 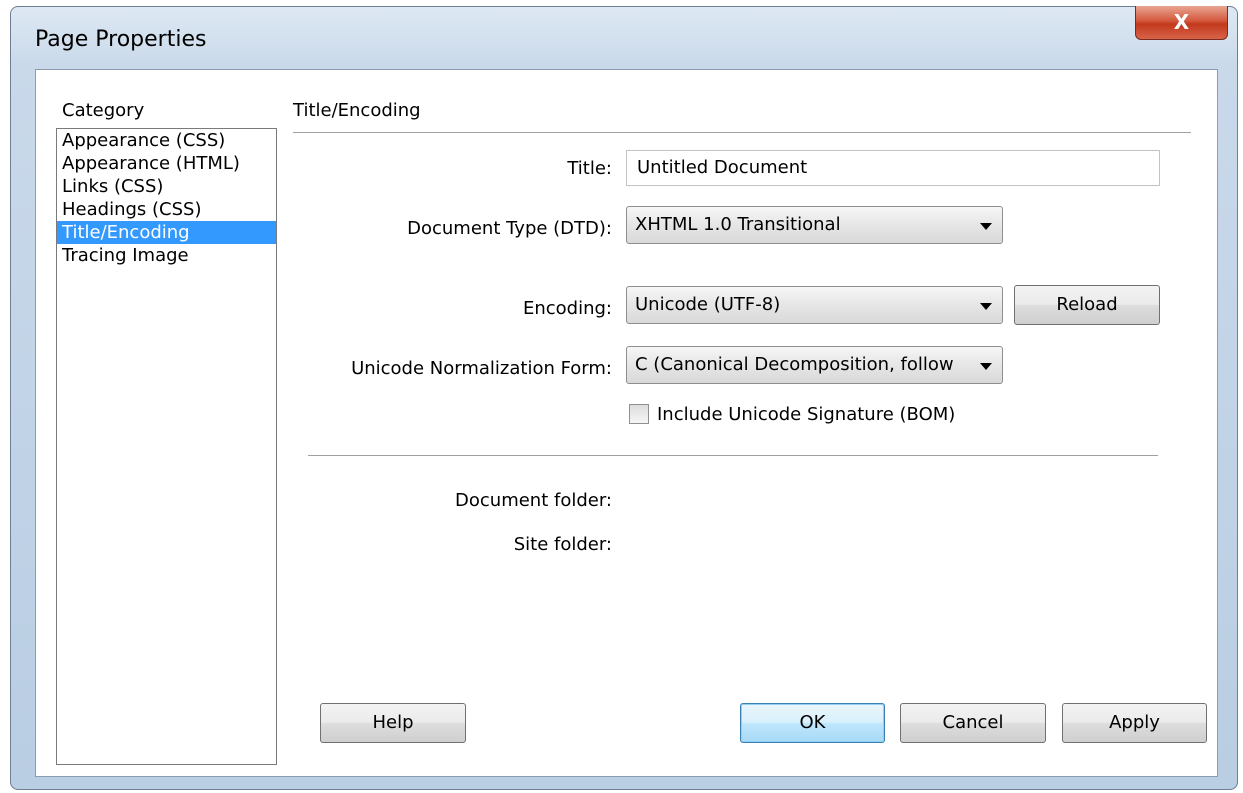 I want to click on bom-checkbox-label: Include Unicode Signature (BOM), so click(x=806, y=414).